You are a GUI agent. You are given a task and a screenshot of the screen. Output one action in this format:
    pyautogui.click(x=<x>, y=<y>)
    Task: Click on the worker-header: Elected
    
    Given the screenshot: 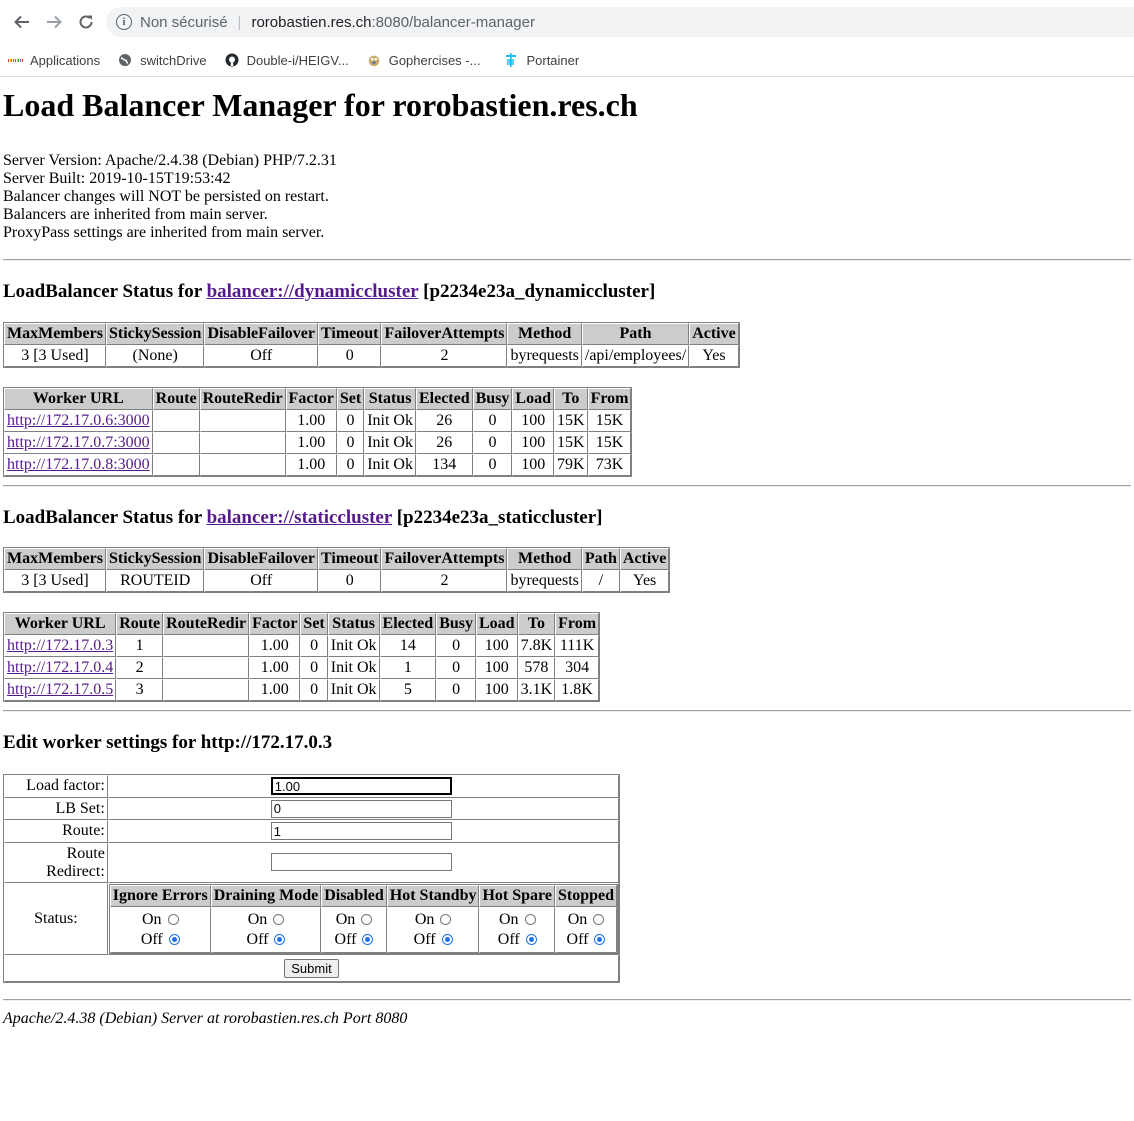 What is the action you would take?
    pyautogui.click(x=444, y=399)
    